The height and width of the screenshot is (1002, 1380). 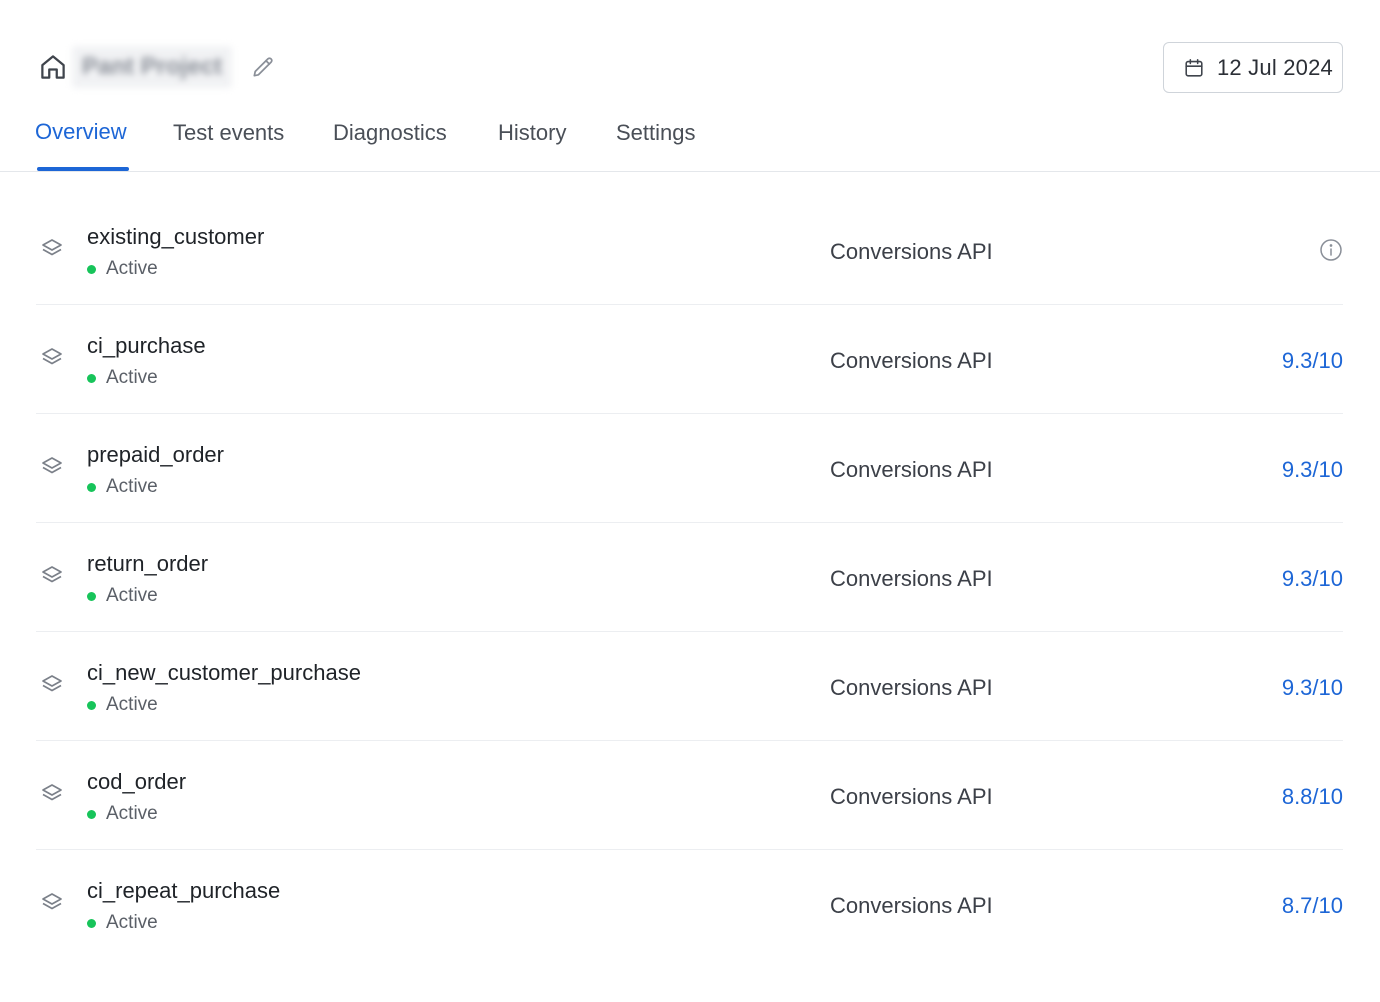 What do you see at coordinates (1312, 797) in the screenshot?
I see `quality-score-link: 8.8/10` at bounding box center [1312, 797].